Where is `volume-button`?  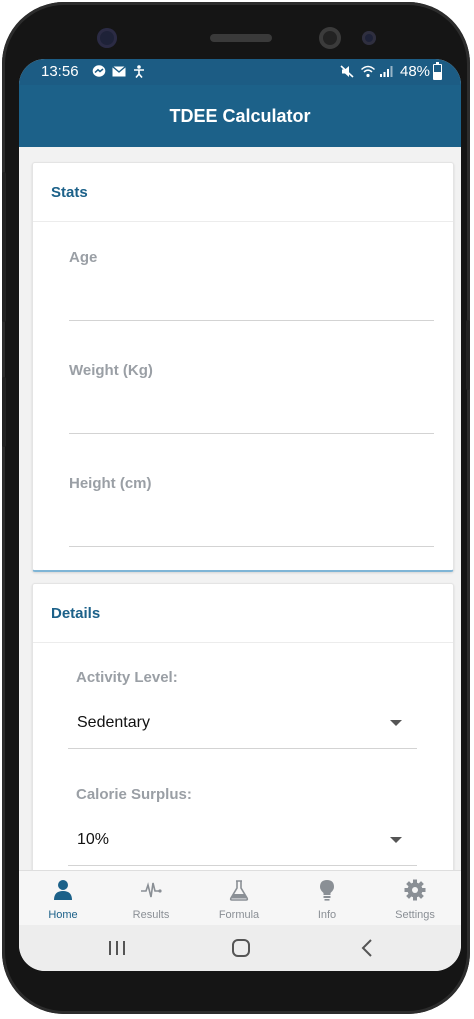
volume-button is located at coordinates (4, 247).